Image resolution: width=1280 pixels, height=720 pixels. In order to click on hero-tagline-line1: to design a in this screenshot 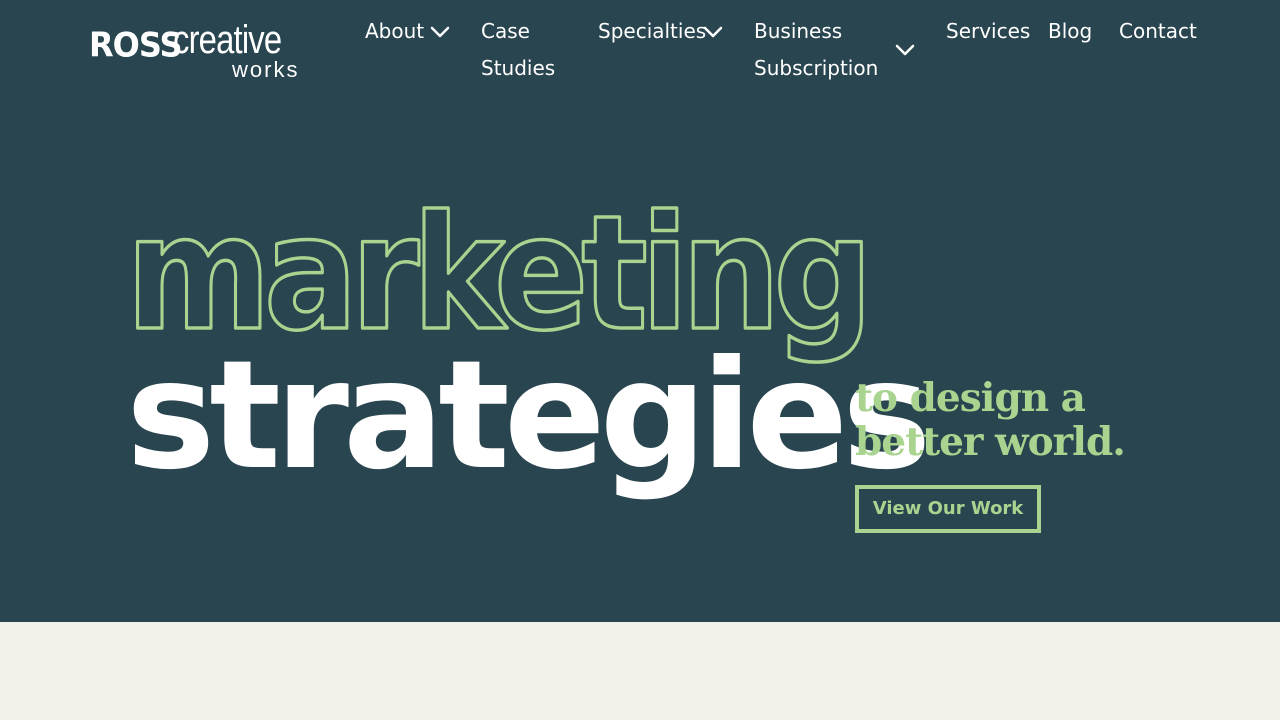, I will do `click(970, 398)`.